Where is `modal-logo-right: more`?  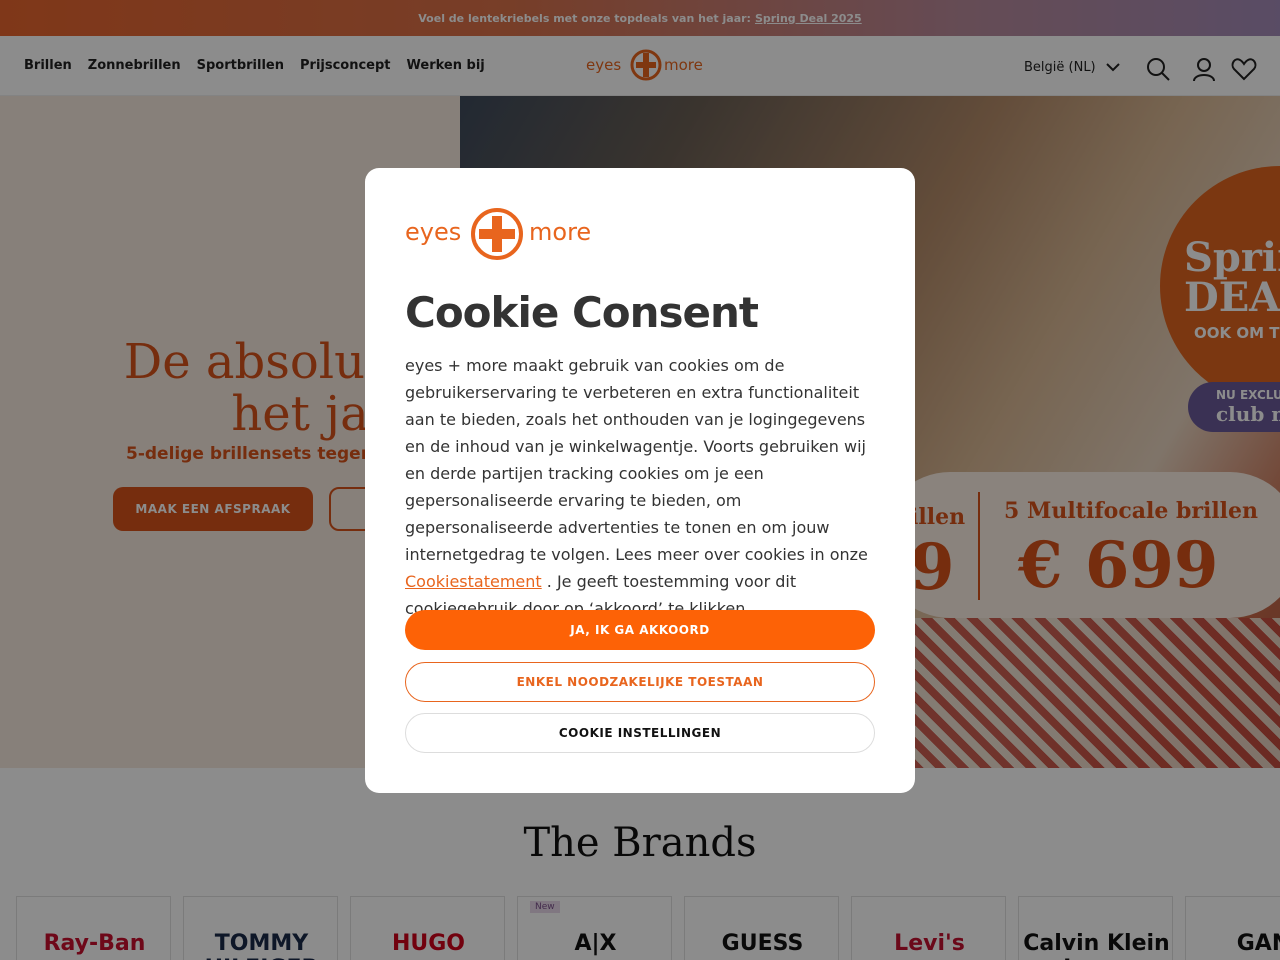 modal-logo-right: more is located at coordinates (560, 232).